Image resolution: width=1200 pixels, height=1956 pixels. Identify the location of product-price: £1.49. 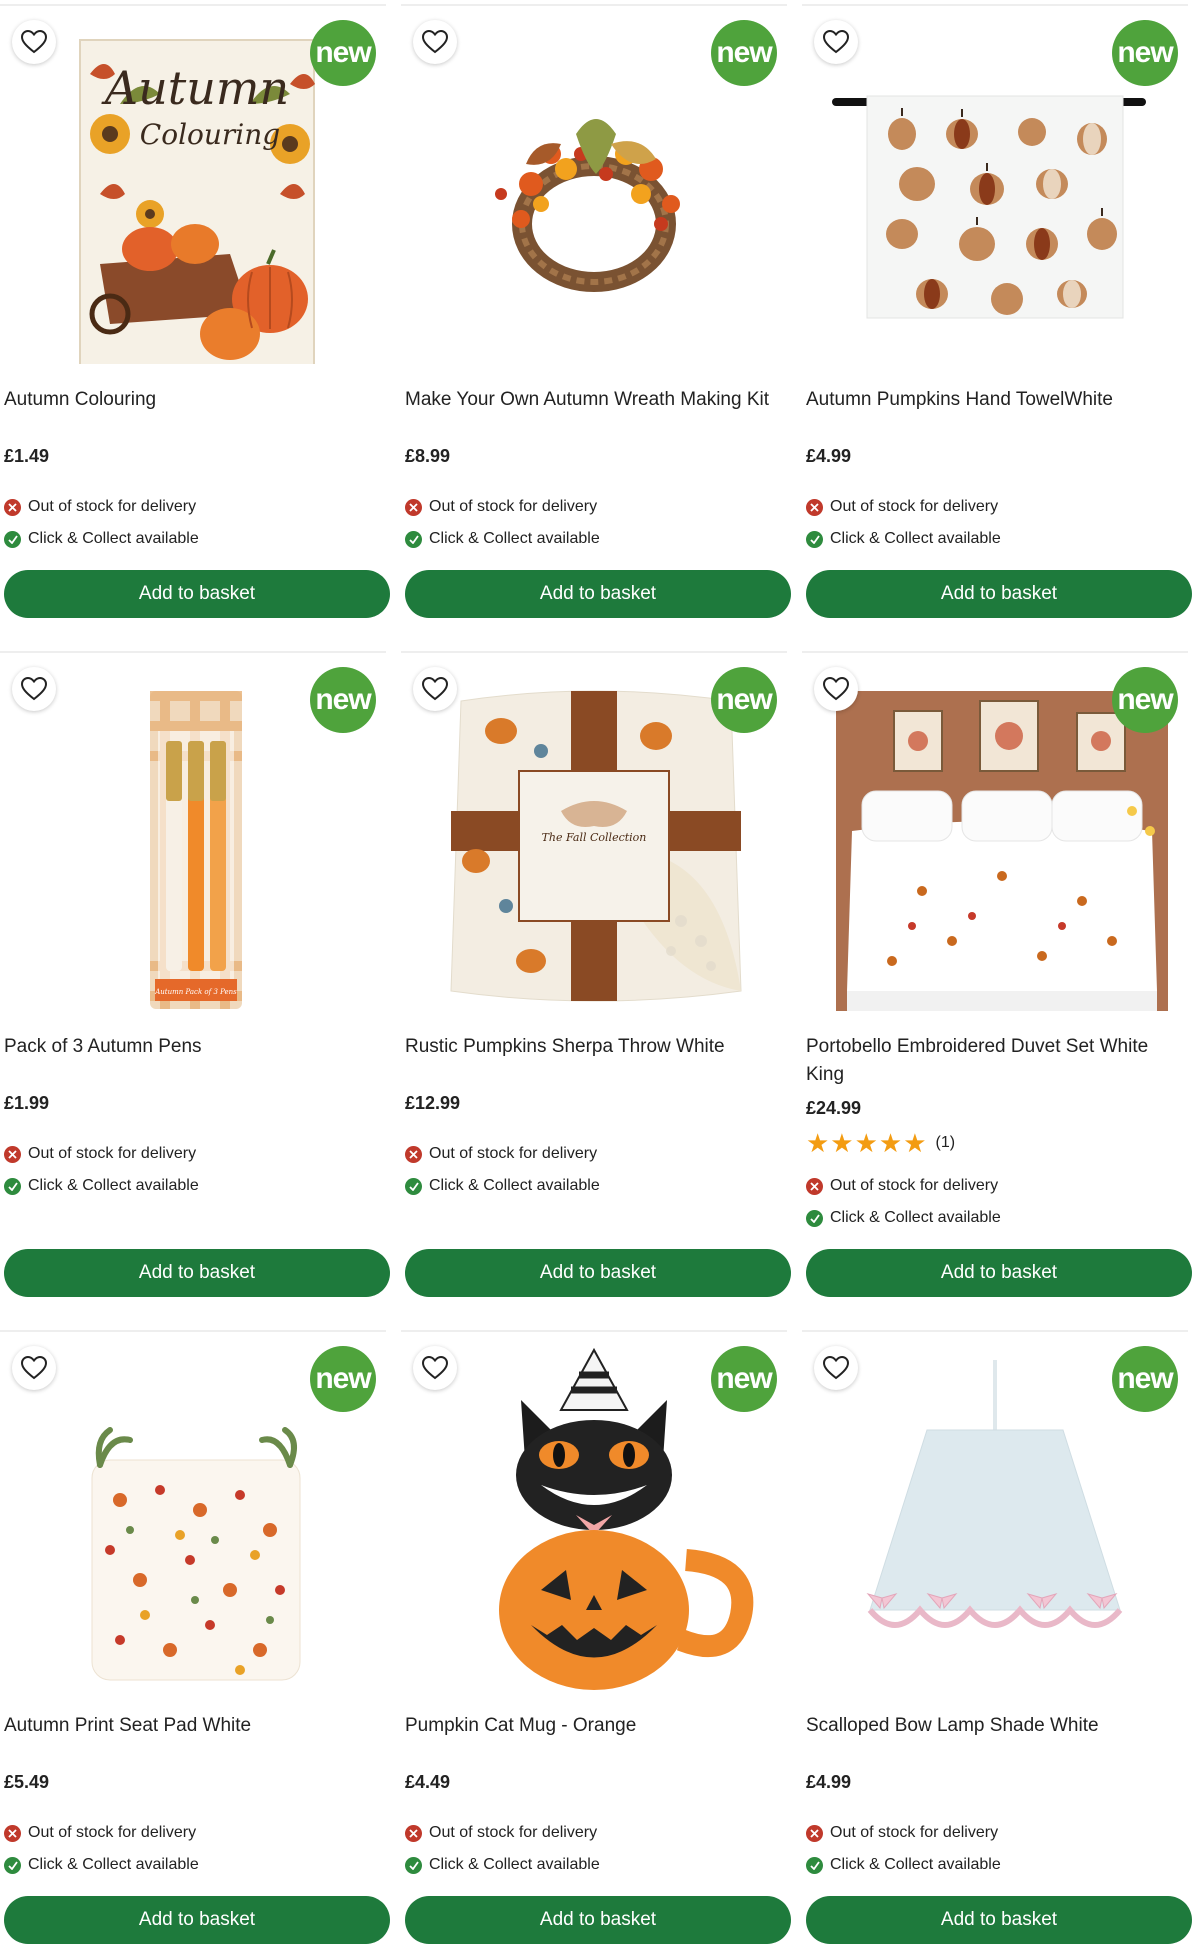
(27, 456).